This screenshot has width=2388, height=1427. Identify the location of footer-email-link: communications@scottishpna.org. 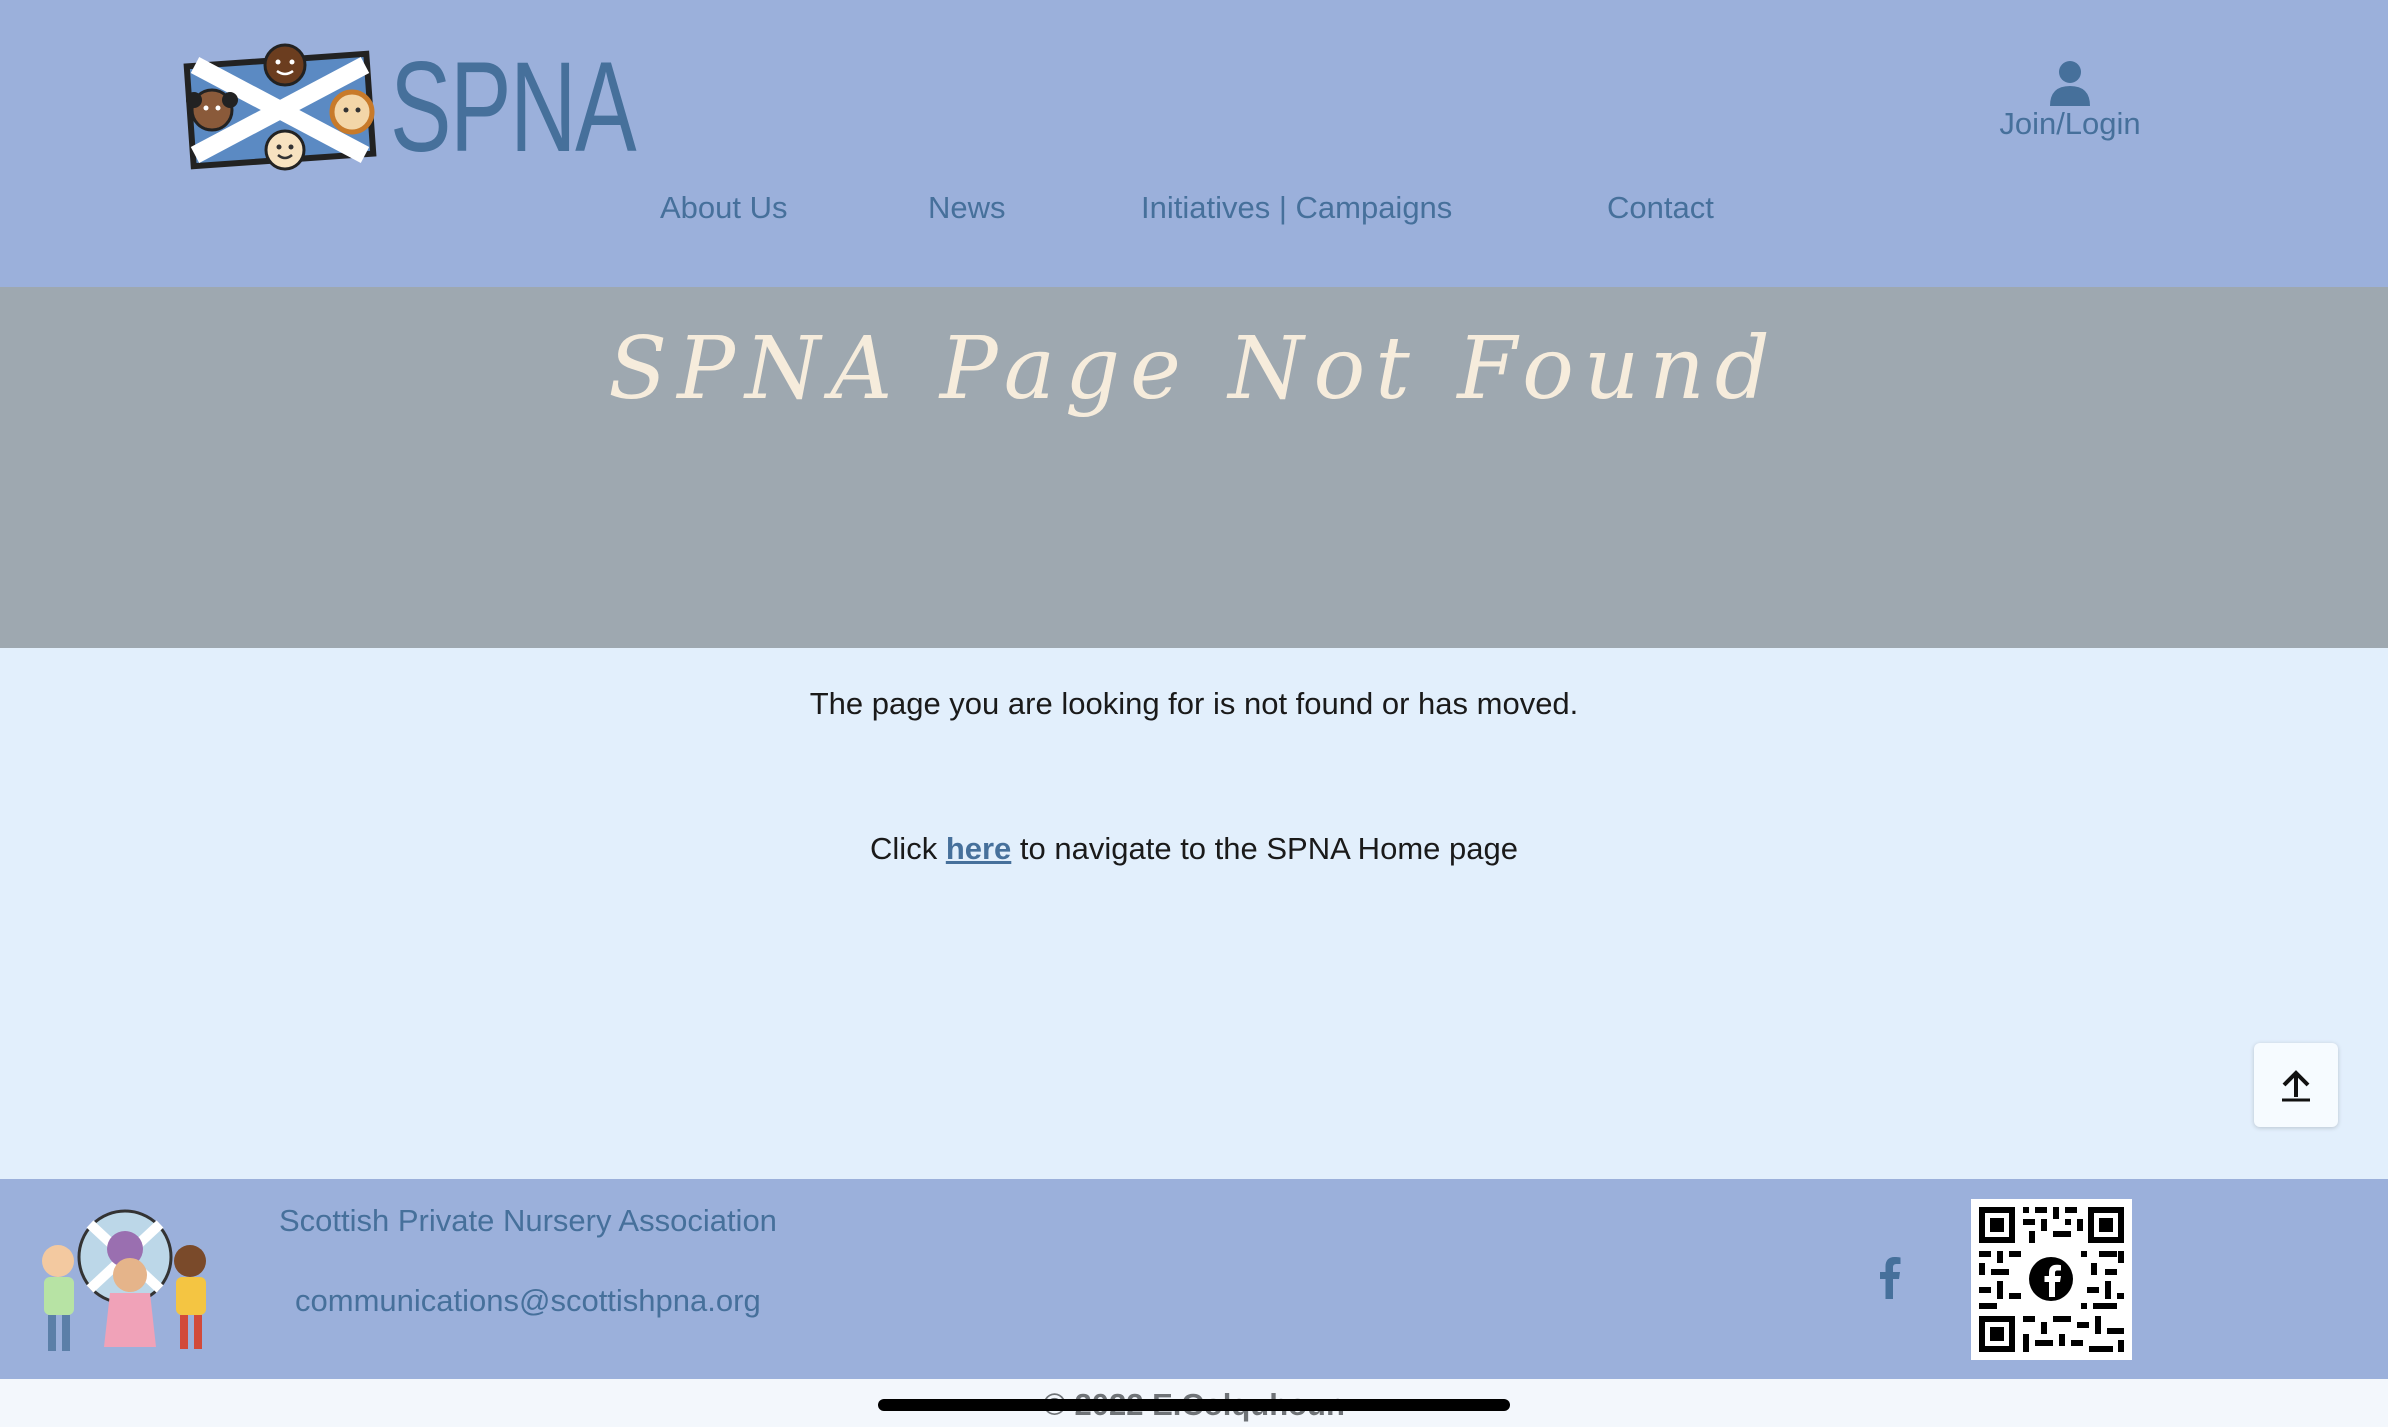
(528, 1301).